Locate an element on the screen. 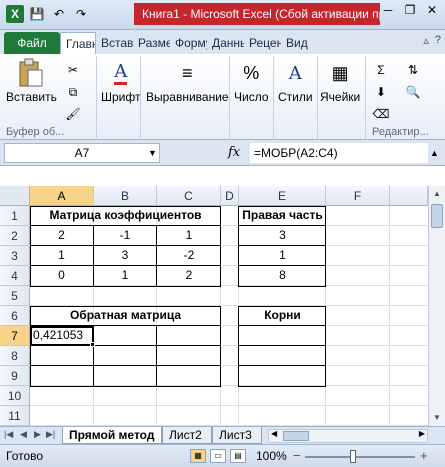 Image resolution: width=445 pixels, height=467 pixels. font-icon: A is located at coordinates (121, 73).